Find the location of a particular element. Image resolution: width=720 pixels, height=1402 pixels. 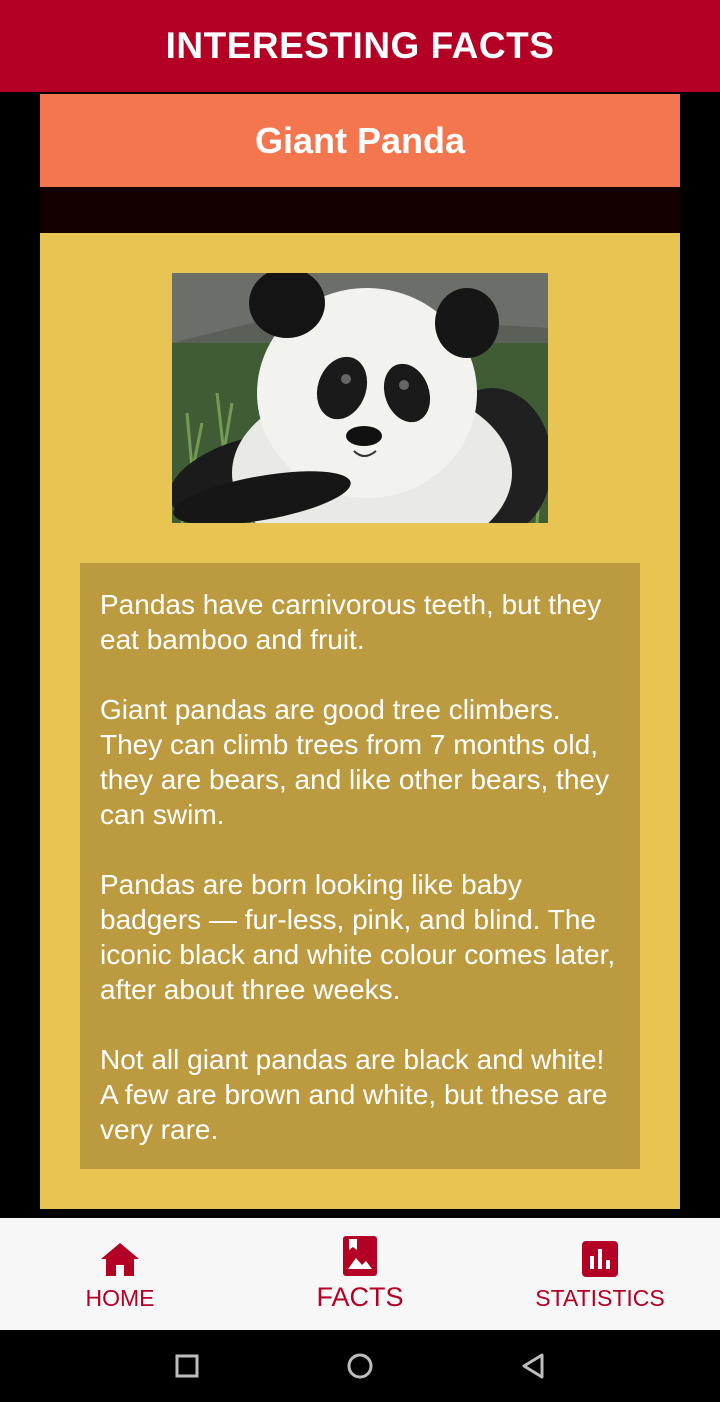

recents-square-icon is located at coordinates (187, 1366).